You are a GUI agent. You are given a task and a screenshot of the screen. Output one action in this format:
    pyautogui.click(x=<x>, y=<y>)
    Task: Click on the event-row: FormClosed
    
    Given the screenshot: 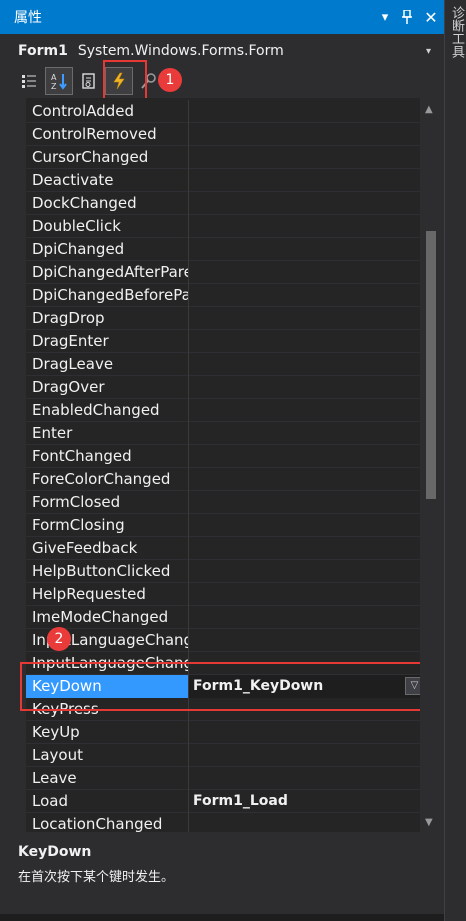 What is the action you would take?
    pyautogui.click(x=226, y=502)
    